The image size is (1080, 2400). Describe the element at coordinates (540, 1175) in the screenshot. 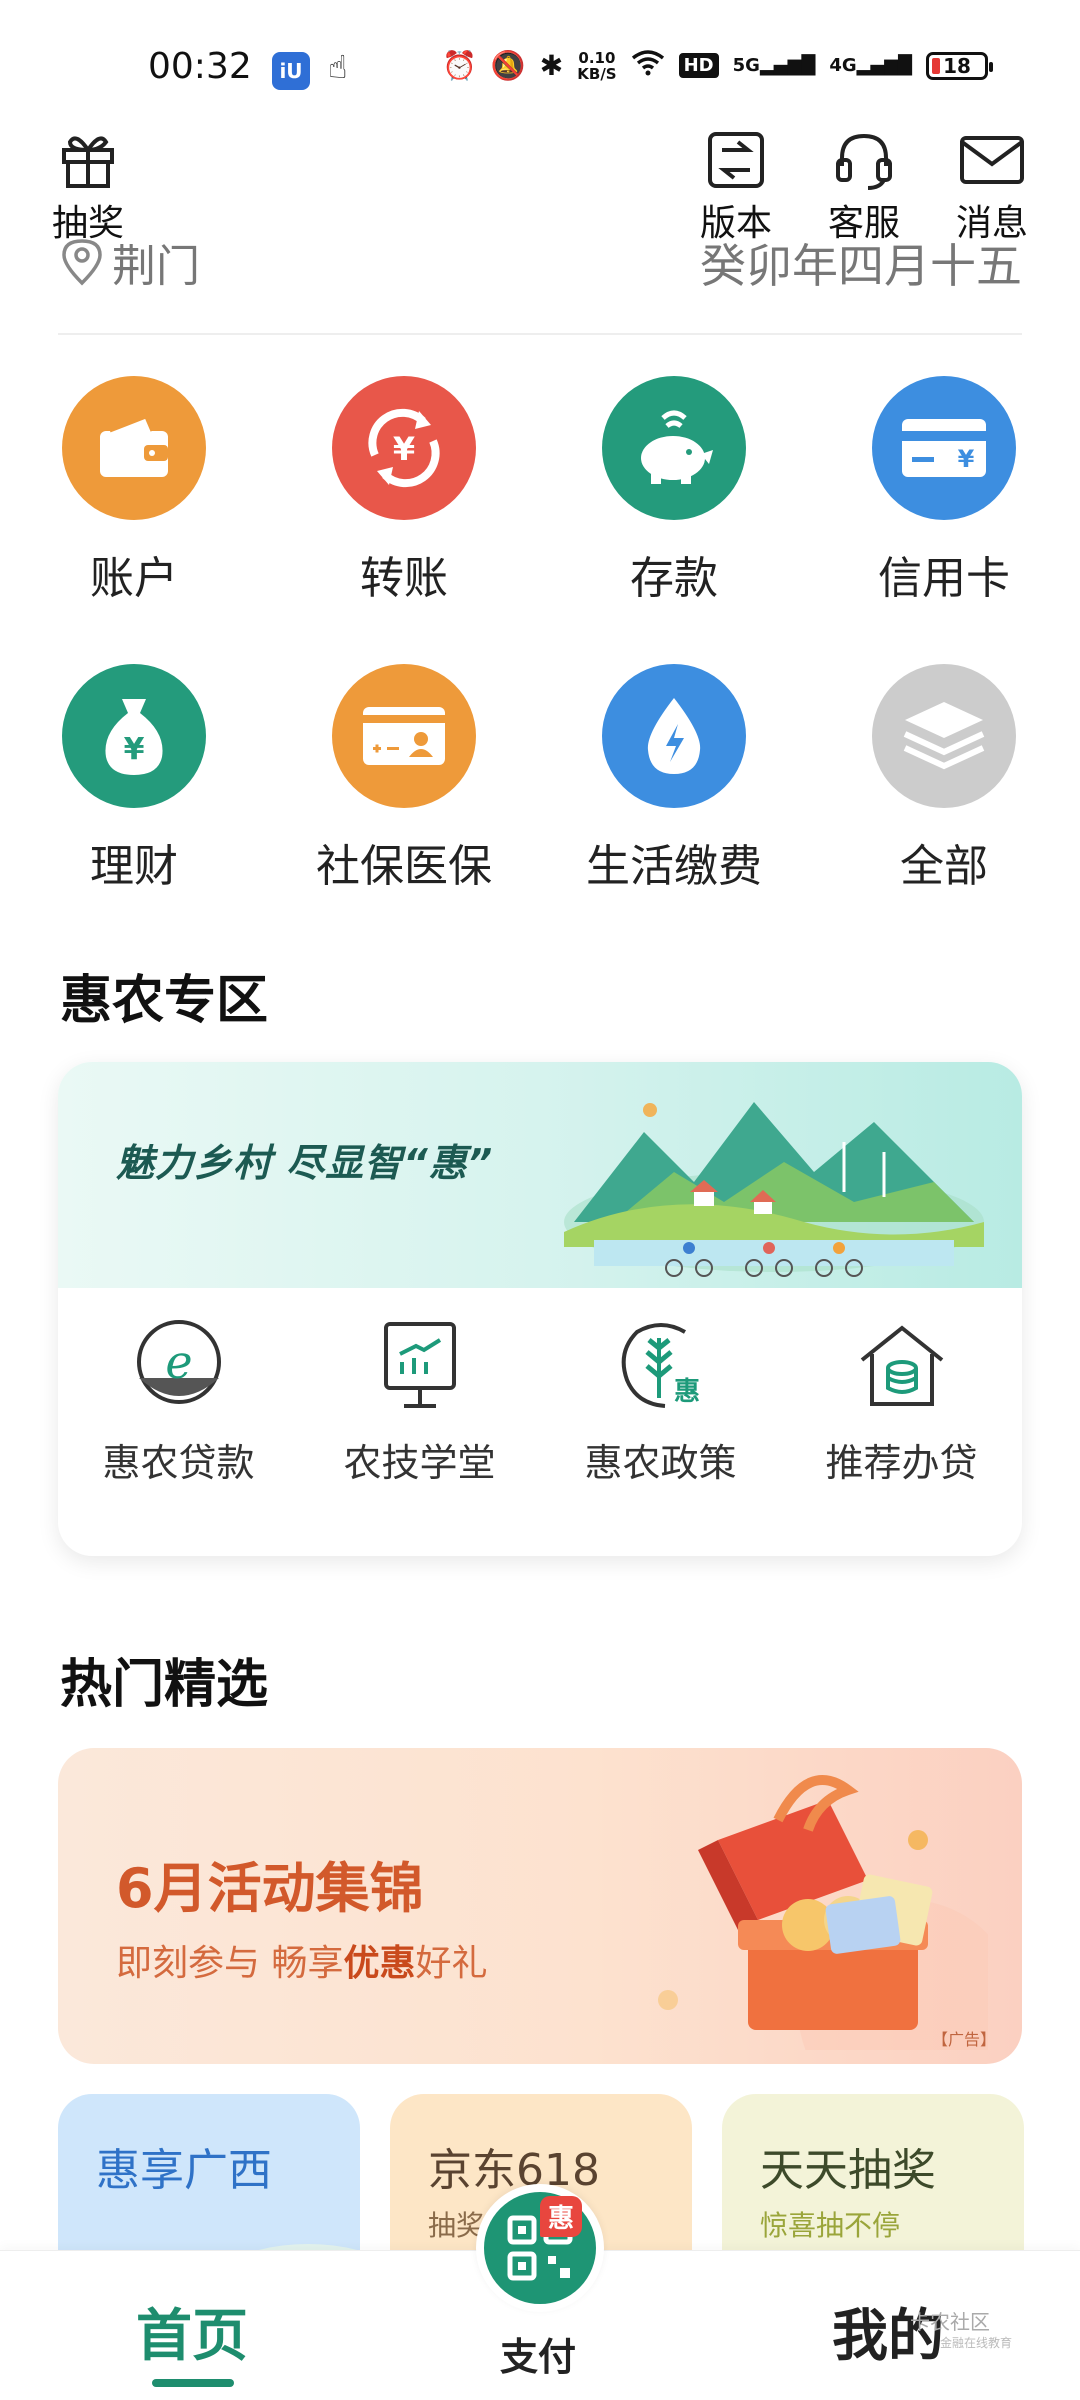

I see `huinong-banner: 魅力乡村 尽显智“惠”` at that location.